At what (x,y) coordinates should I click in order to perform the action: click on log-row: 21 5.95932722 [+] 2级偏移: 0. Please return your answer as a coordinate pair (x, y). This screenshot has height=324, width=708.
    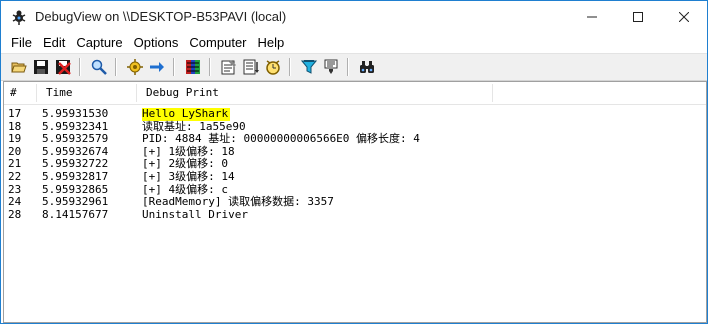
    Looking at the image, I should click on (355, 164).